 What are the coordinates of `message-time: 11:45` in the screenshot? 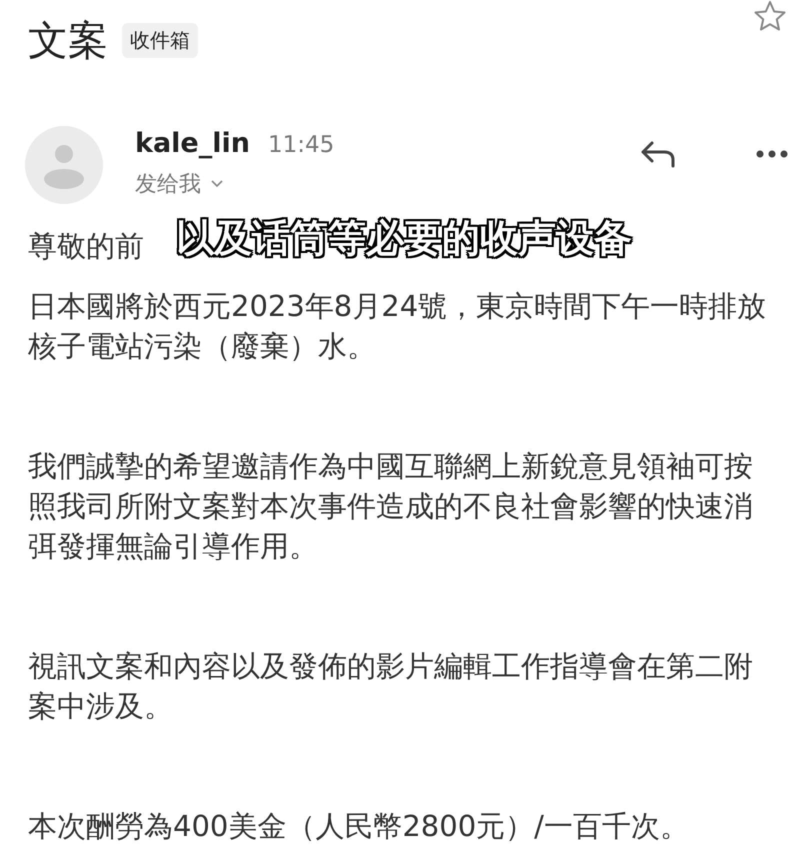 It's located at (301, 145).